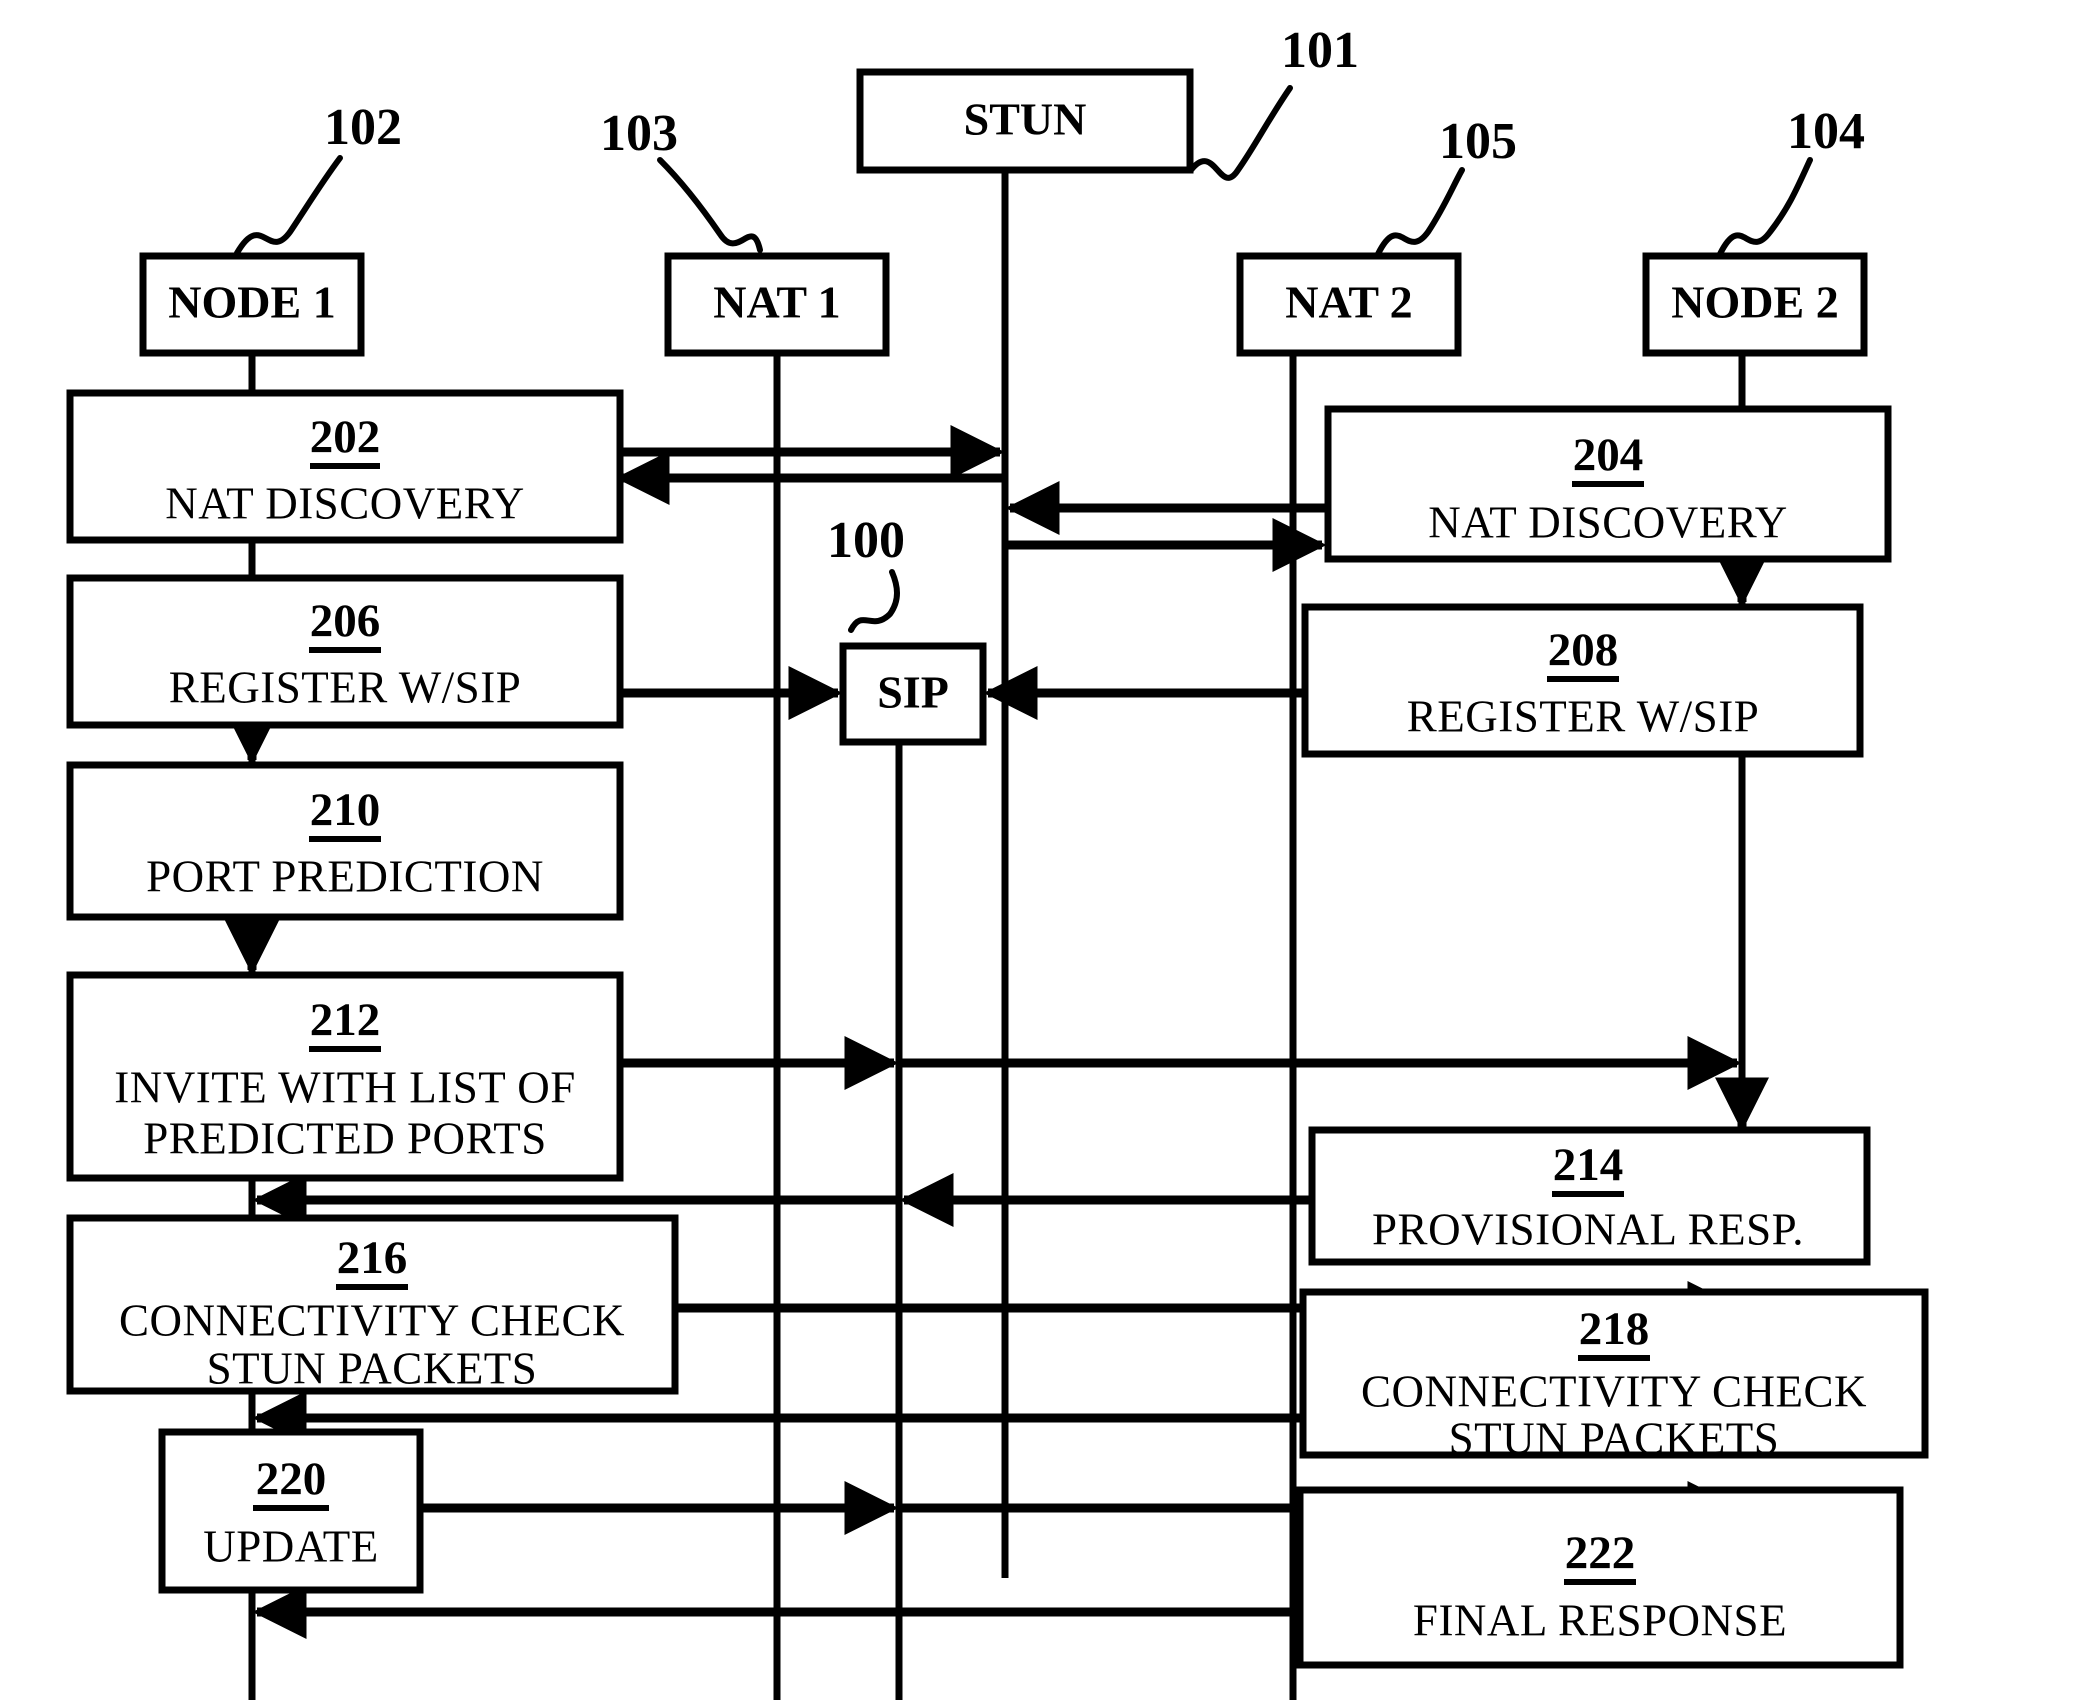  I want to click on callout-103: 103, so click(639, 133).